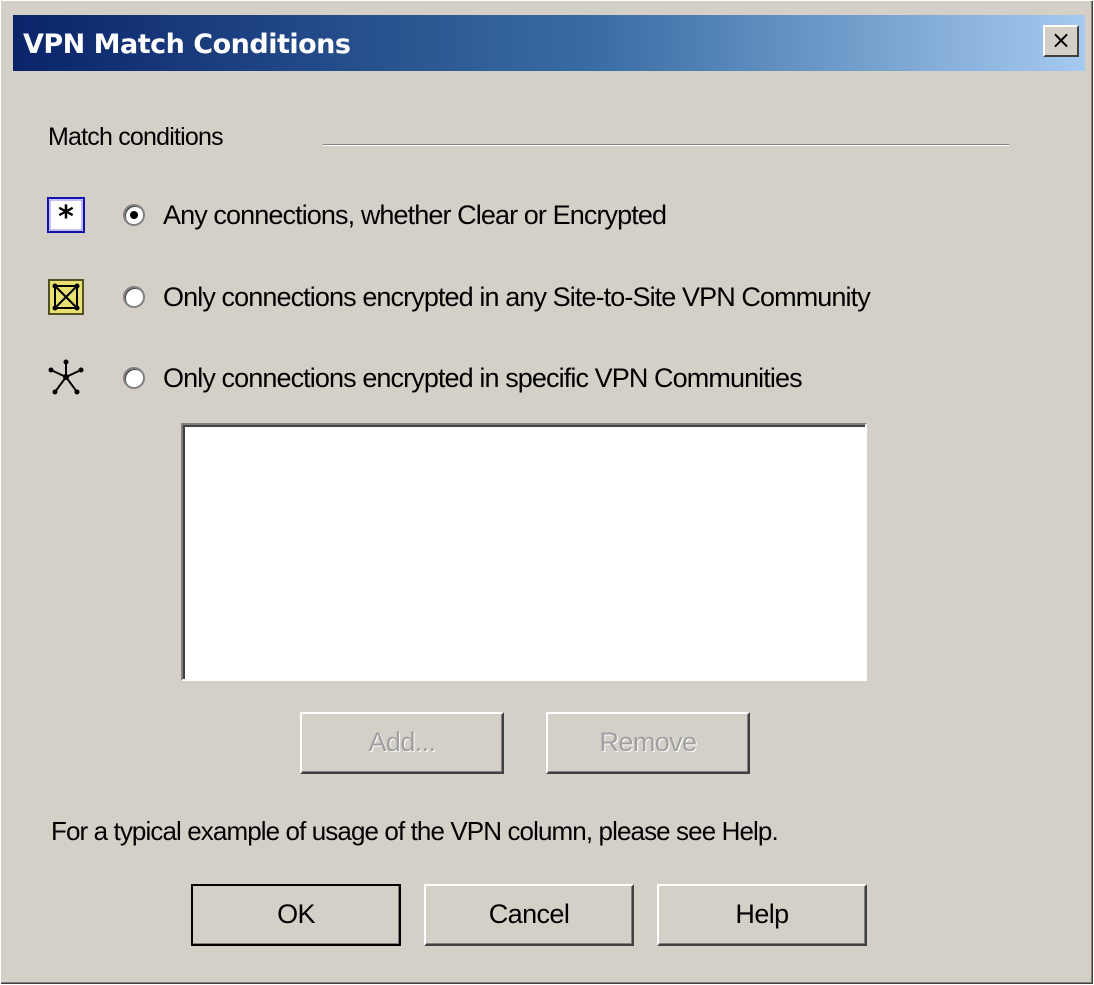 This screenshot has height=985, width=1094. I want to click on cancel-button-label: Cancel, so click(529, 914).